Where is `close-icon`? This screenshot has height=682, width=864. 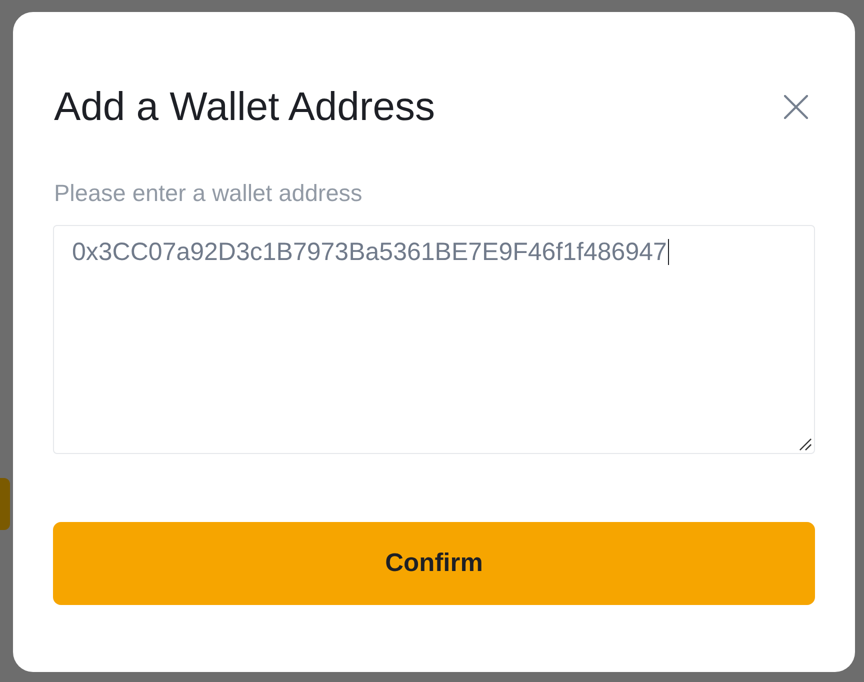 close-icon is located at coordinates (796, 107).